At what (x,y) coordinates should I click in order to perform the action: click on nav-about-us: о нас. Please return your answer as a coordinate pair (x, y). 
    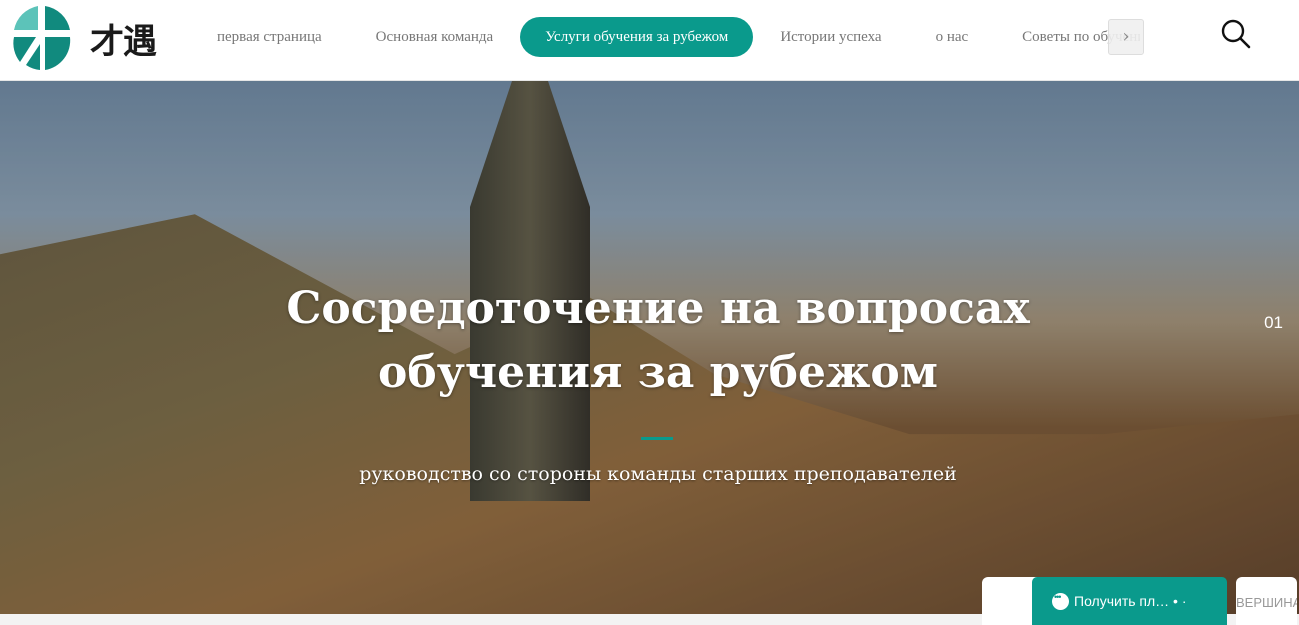
    Looking at the image, I should click on (952, 37).